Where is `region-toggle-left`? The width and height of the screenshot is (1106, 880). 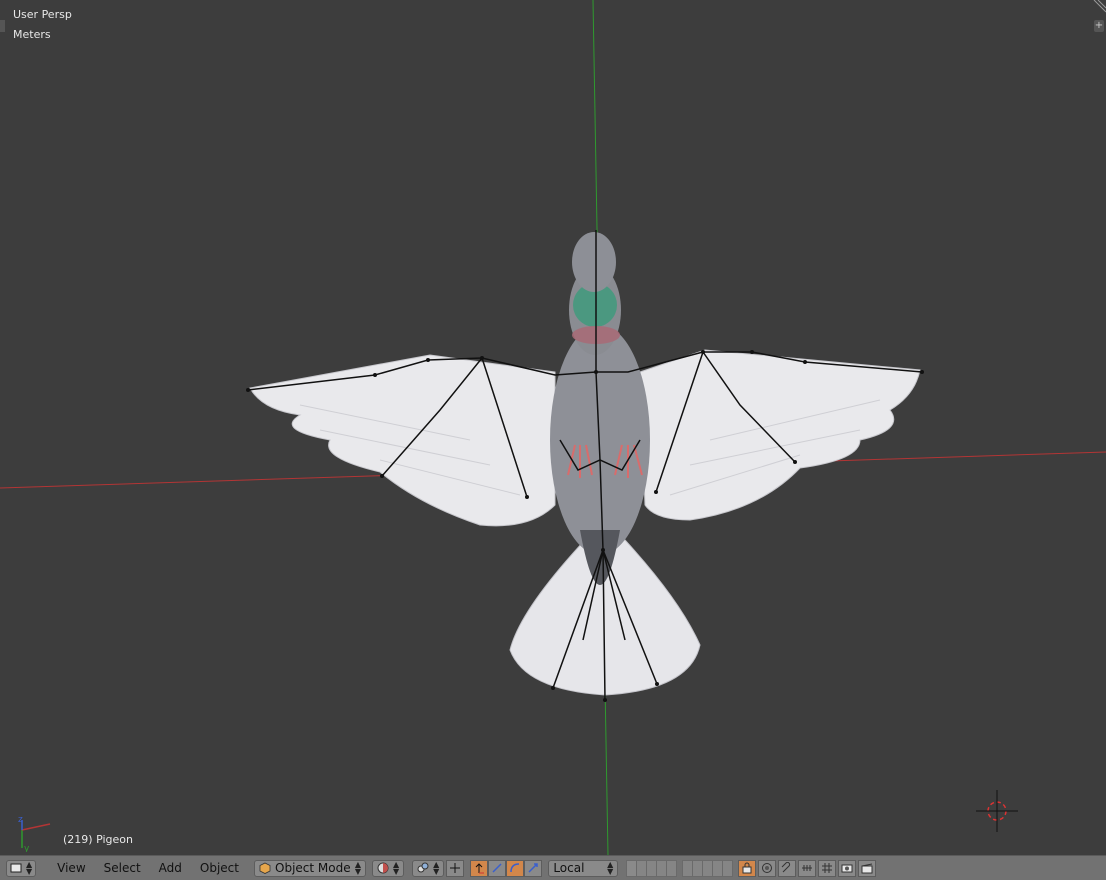
region-toggle-left is located at coordinates (2, 26).